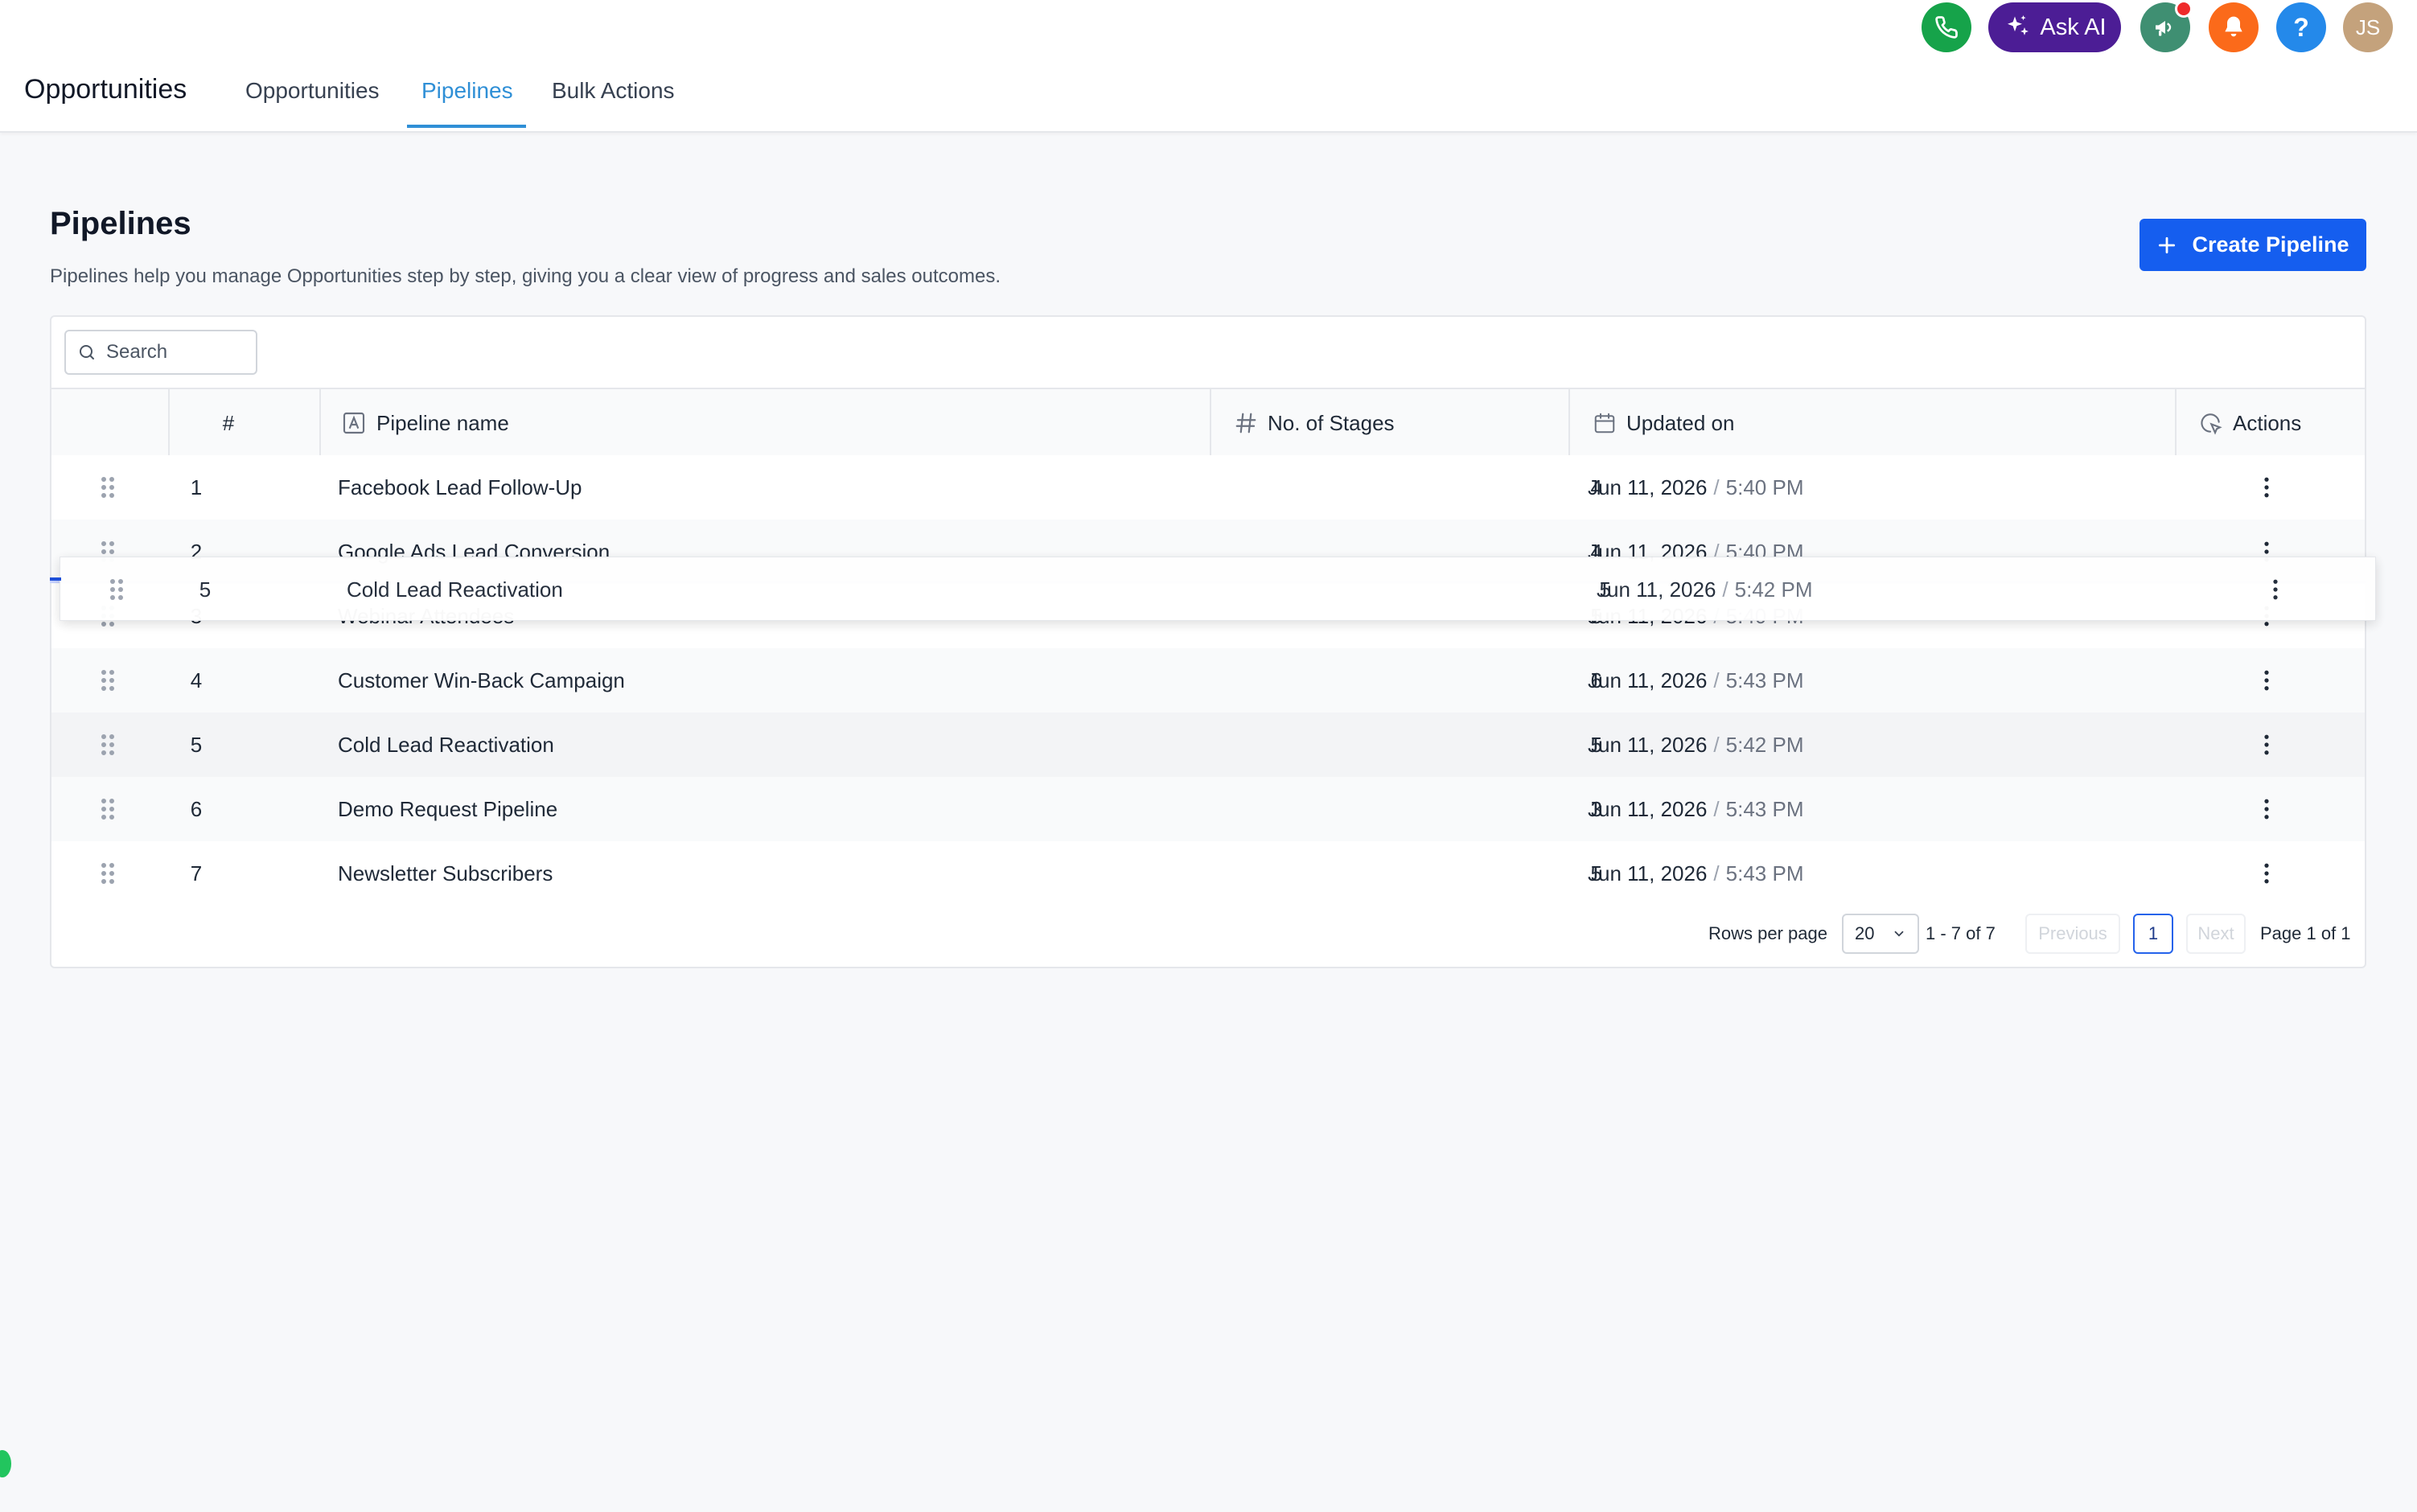  I want to click on rows-per-page-value: 20, so click(1865, 933).